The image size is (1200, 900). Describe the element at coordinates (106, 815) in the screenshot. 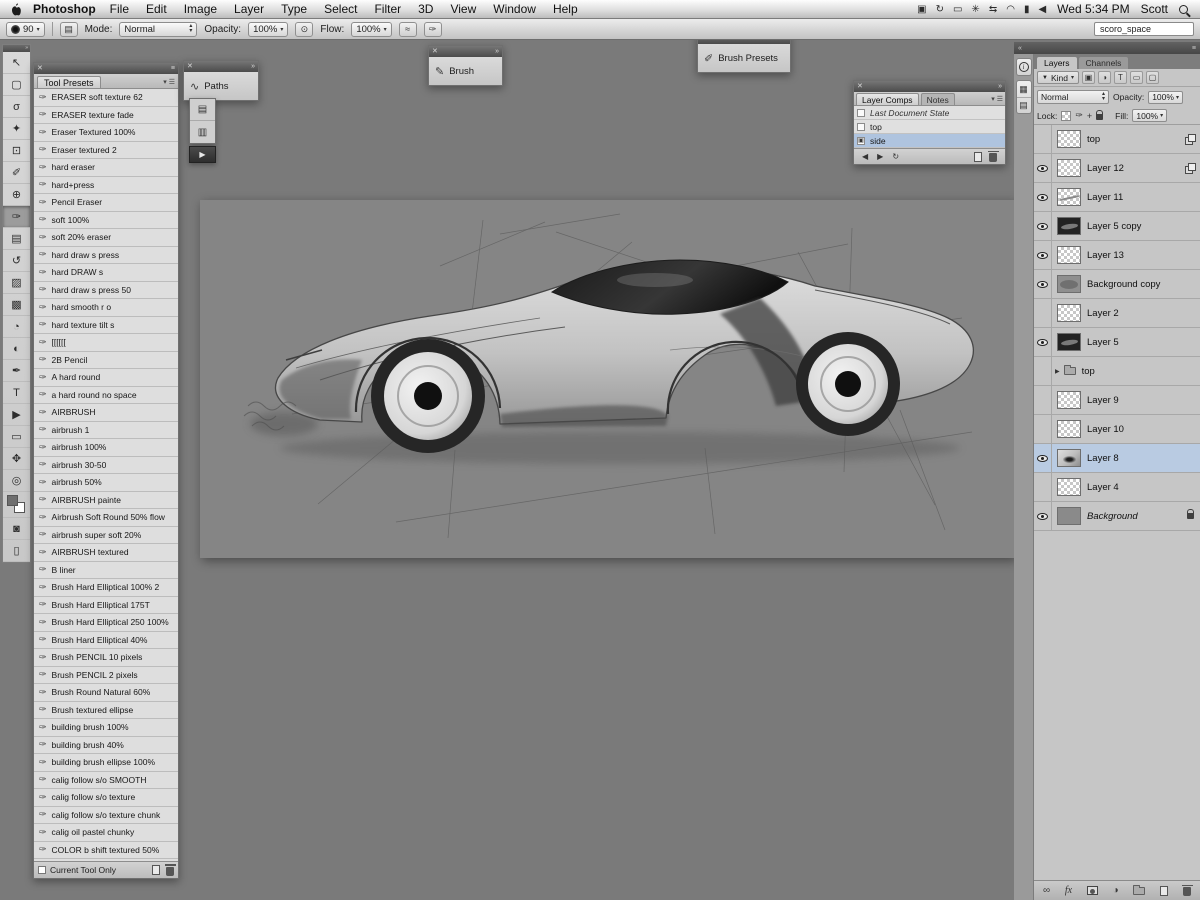

I see `tool-preset-item: ✑ calig follow s/o texture chunk` at that location.